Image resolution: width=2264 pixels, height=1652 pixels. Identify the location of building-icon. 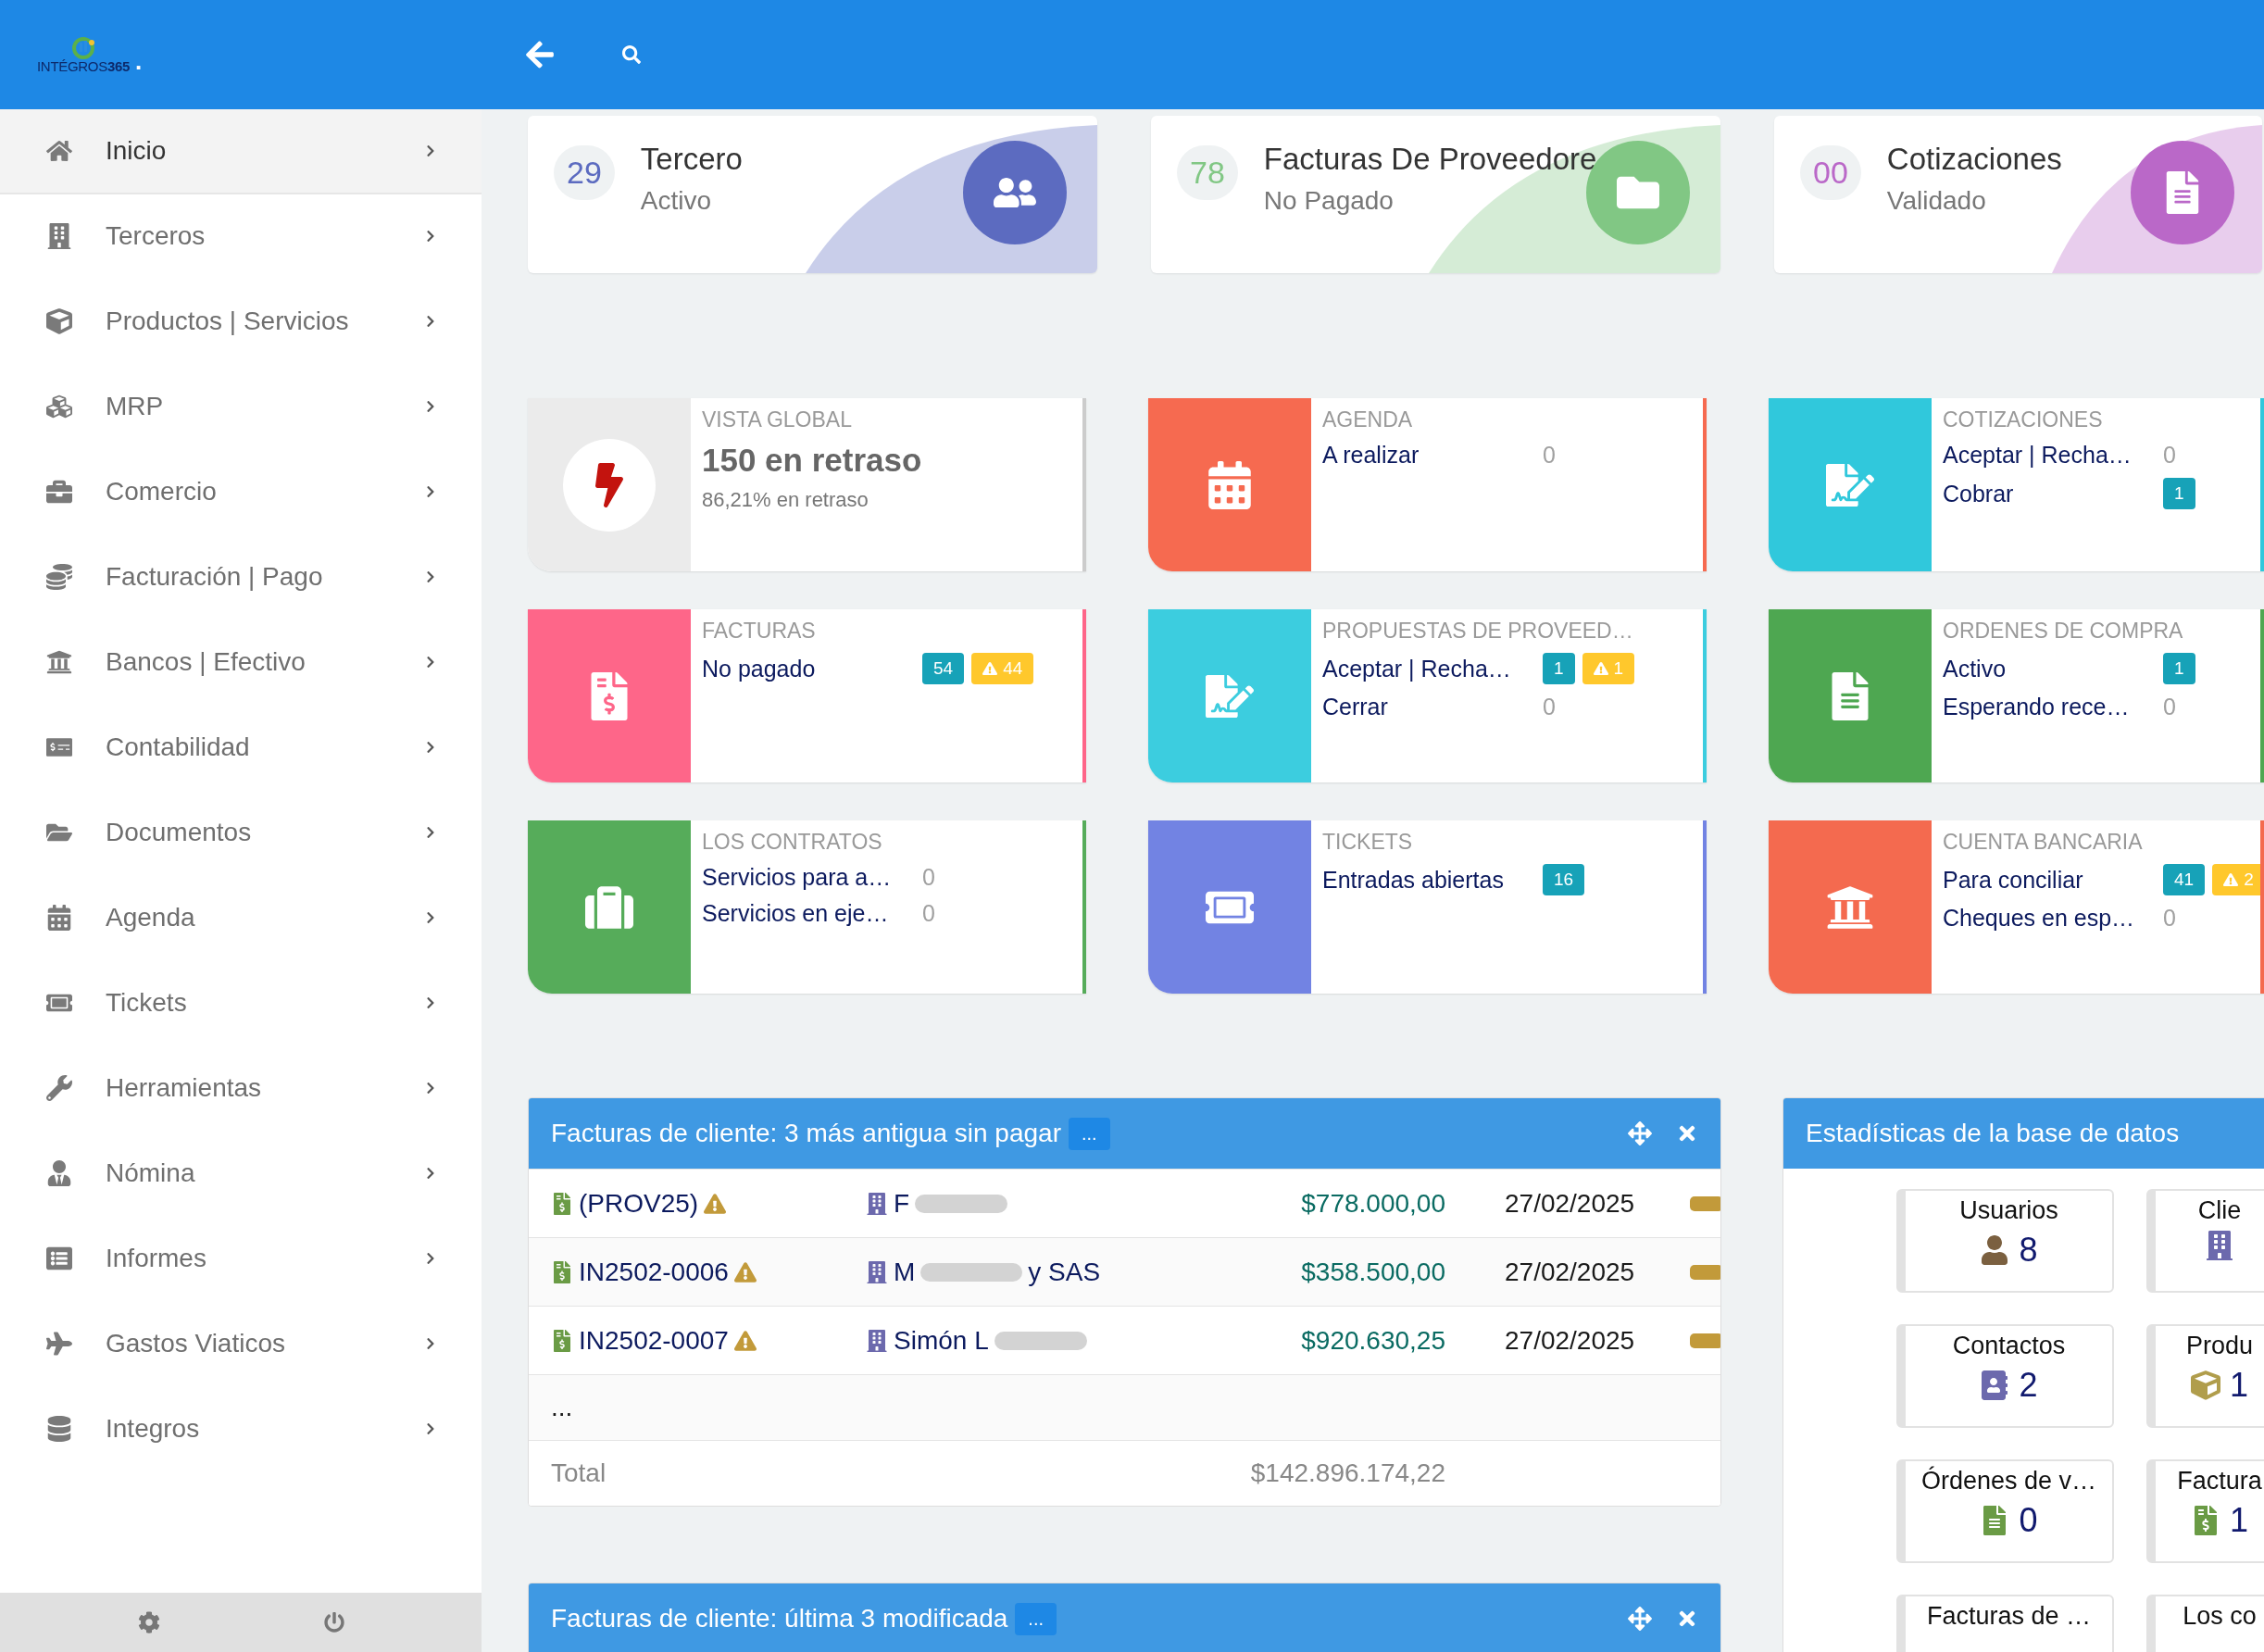
(2219, 1245).